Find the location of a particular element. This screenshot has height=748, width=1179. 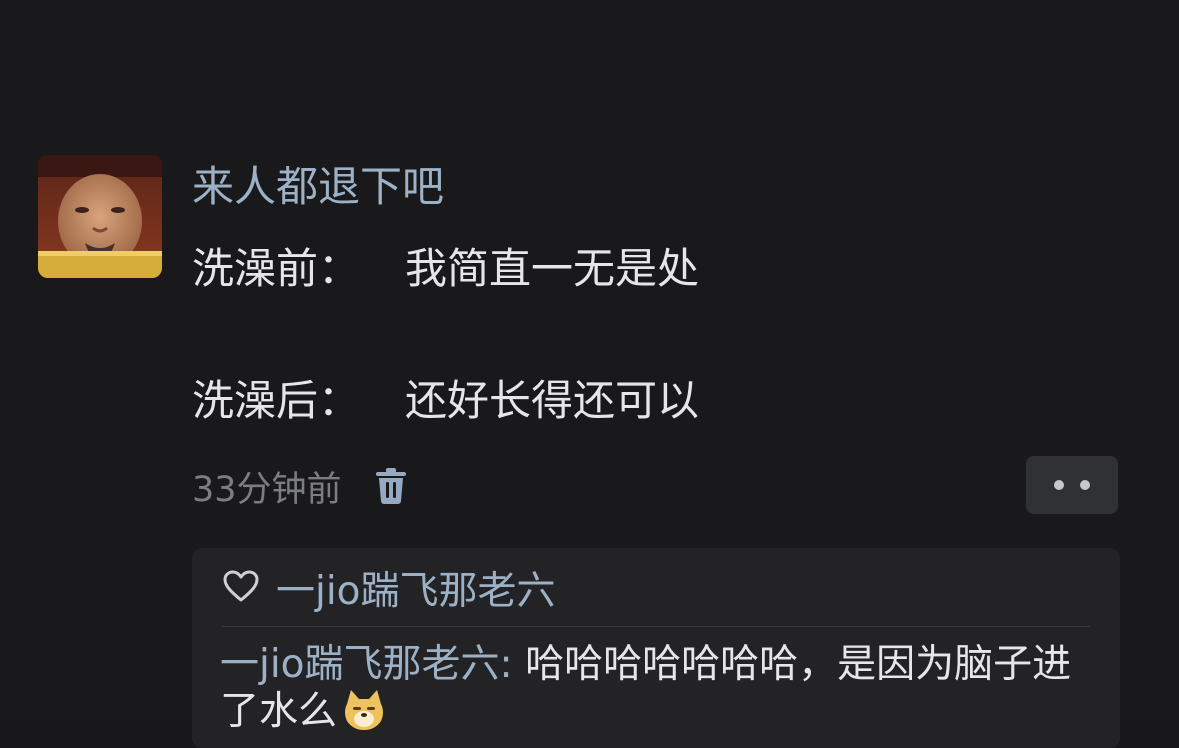

post-meta: 33分钟前 is located at coordinates (300, 486).